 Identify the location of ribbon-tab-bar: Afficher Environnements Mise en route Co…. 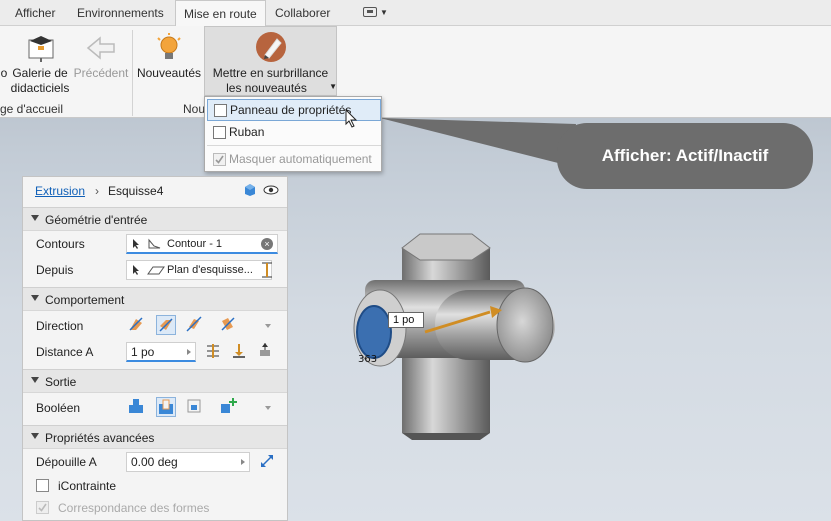
(415, 13).